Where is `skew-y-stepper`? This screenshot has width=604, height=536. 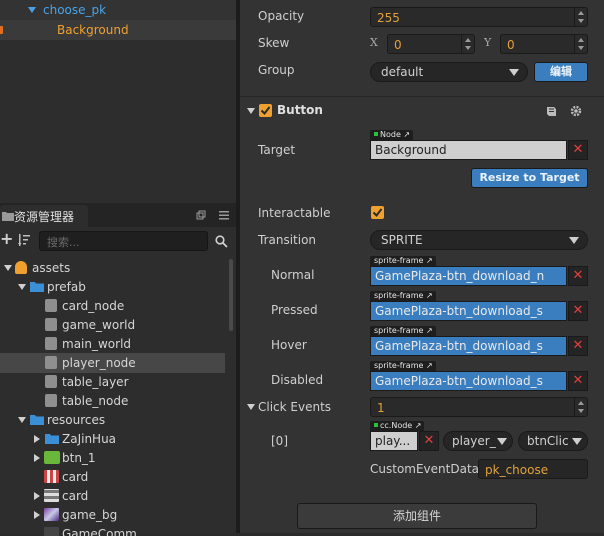
skew-y-stepper is located at coordinates (580, 44).